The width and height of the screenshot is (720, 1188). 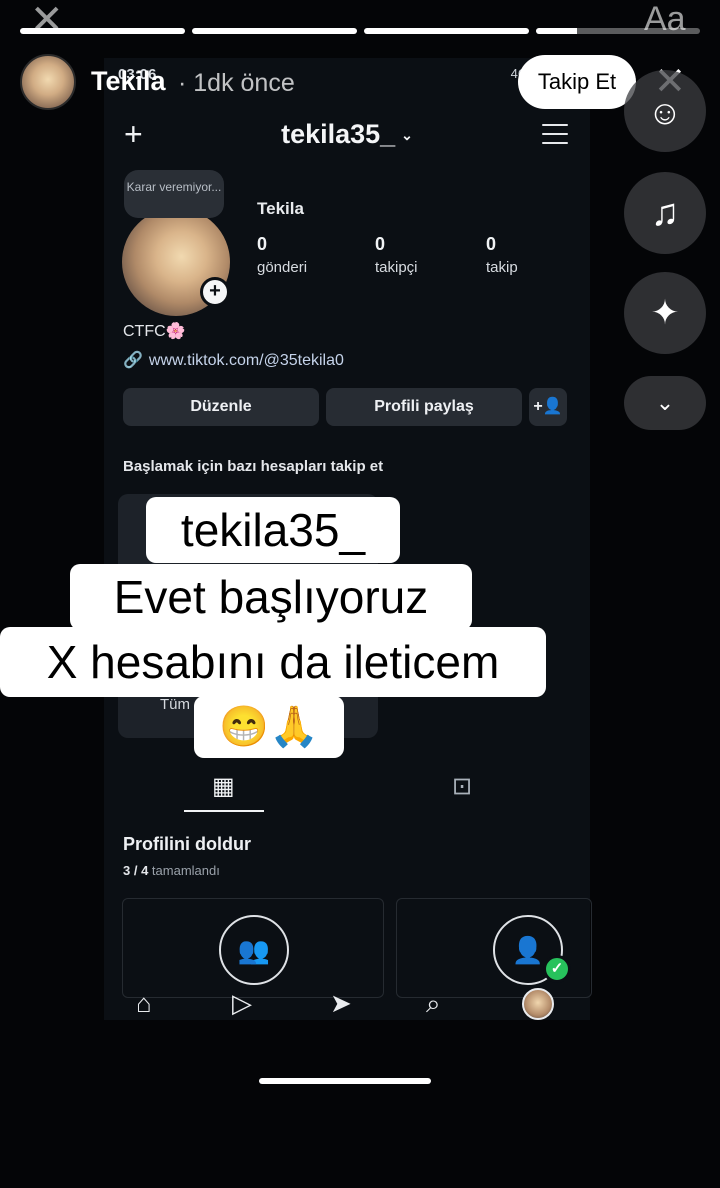 What do you see at coordinates (262, 244) in the screenshot?
I see `stat-posts-value: 0` at bounding box center [262, 244].